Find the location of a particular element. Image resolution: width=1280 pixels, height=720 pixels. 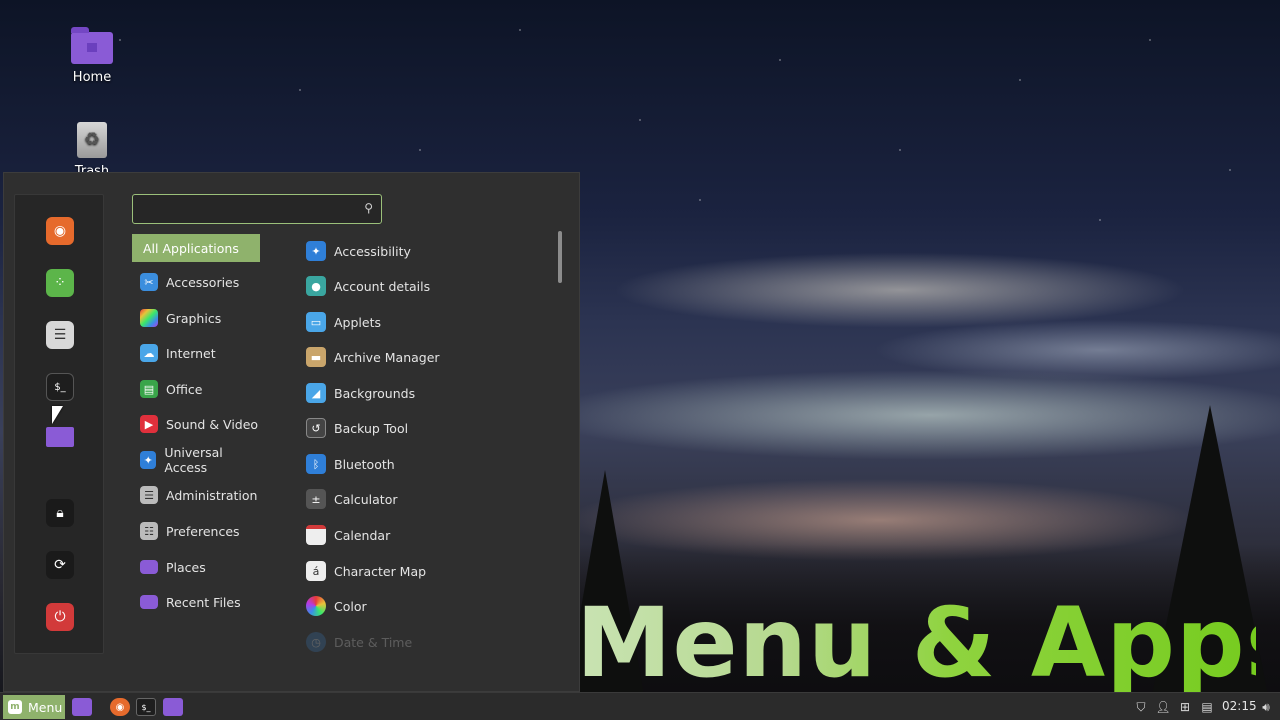

app-bluetooth: ᛒ Bluetooth is located at coordinates (424, 464).